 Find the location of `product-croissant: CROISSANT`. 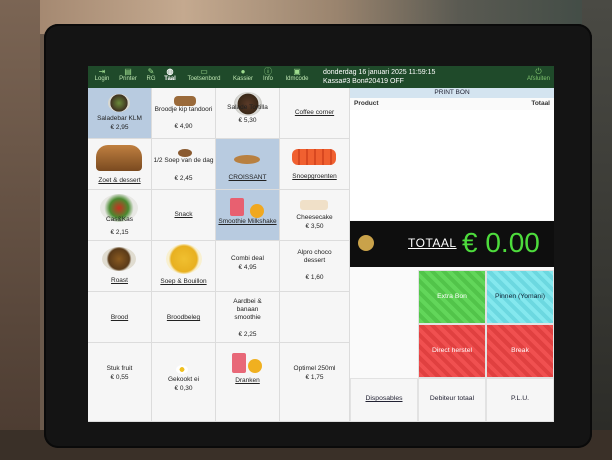

product-croissant: CROISSANT is located at coordinates (248, 164).